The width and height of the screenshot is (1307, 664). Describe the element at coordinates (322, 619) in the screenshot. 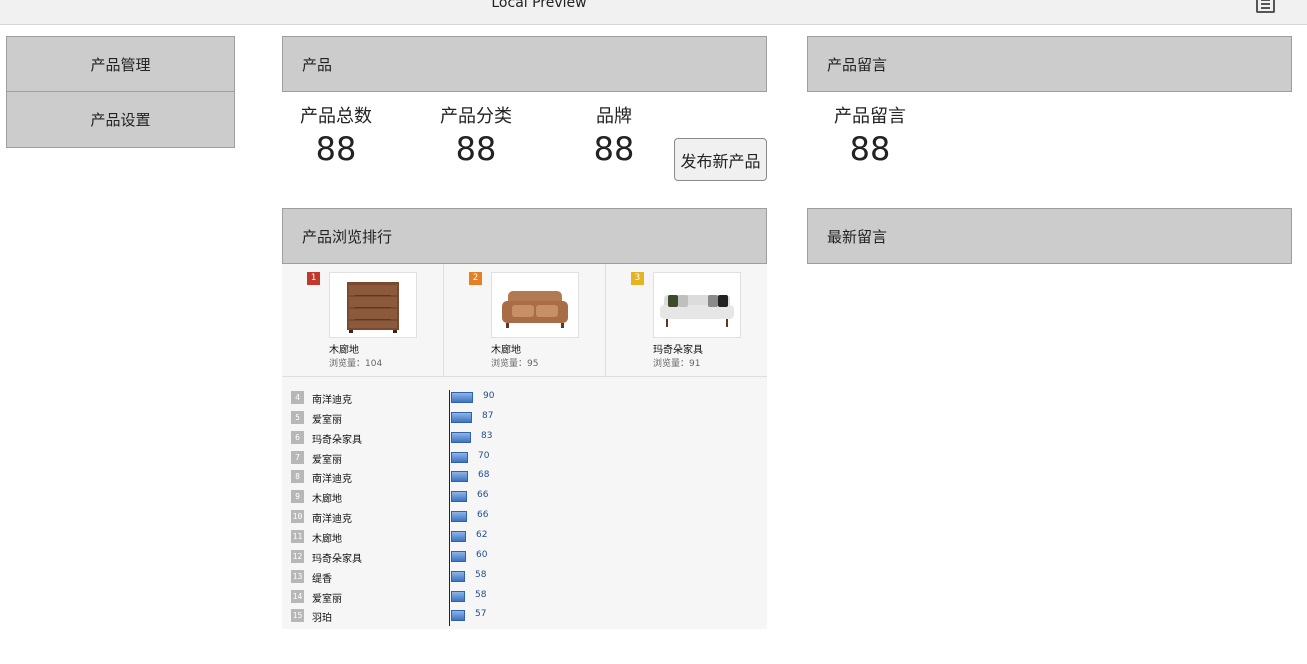

I see `product-name: 羽珀` at that location.